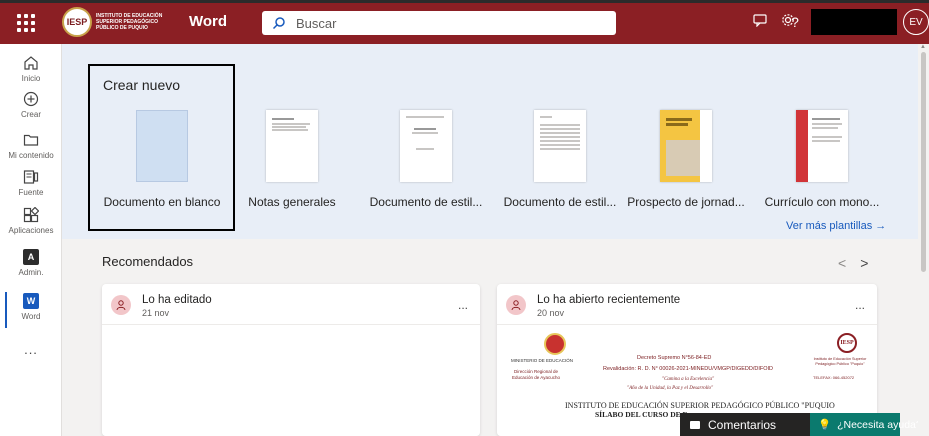 Image resolution: width=929 pixels, height=436 pixels. I want to click on rail-label: Fuente, so click(31, 192).